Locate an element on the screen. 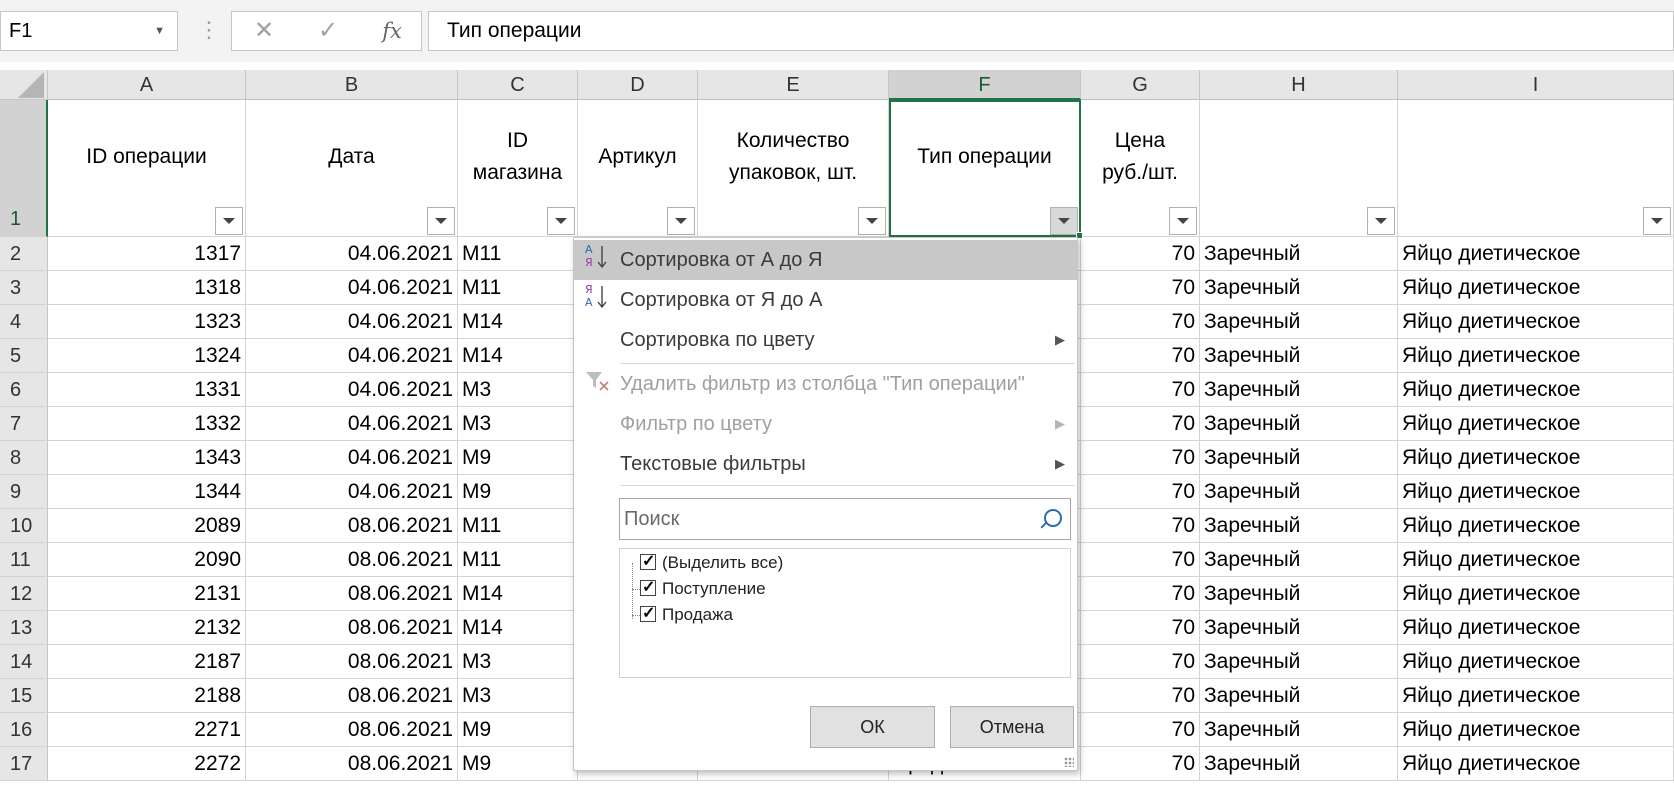  cell-a: 2188 is located at coordinates (147, 696).